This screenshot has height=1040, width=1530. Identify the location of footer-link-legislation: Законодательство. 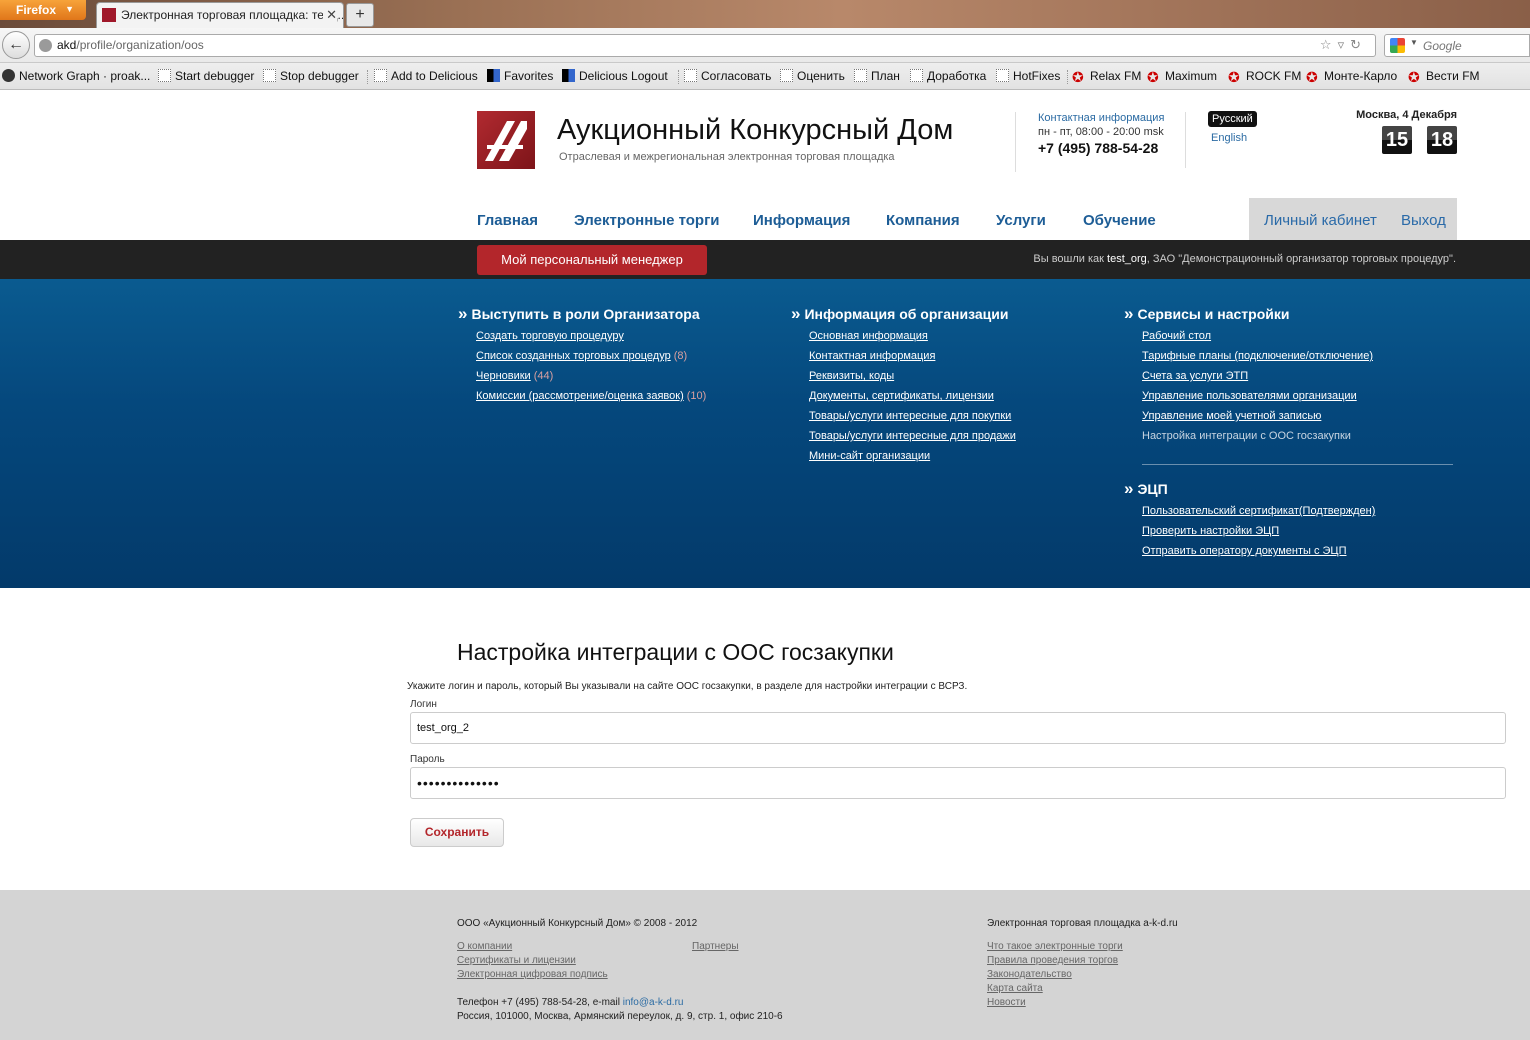
(1029, 974).